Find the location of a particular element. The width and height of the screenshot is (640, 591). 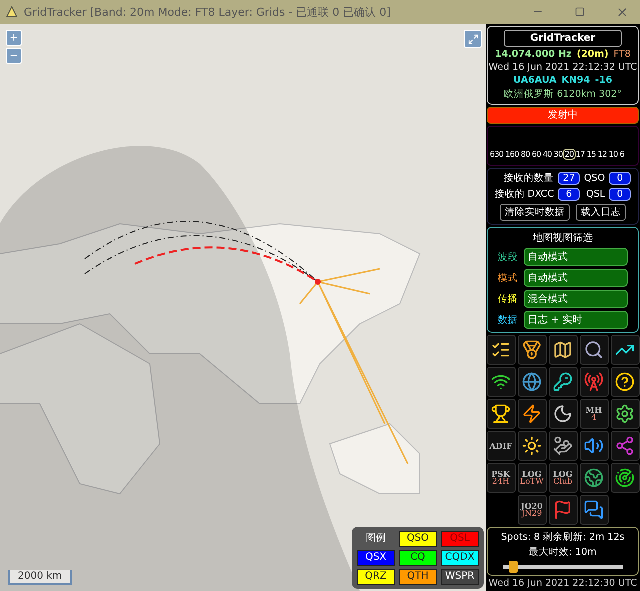

filter-label: 数据 is located at coordinates (508, 320).